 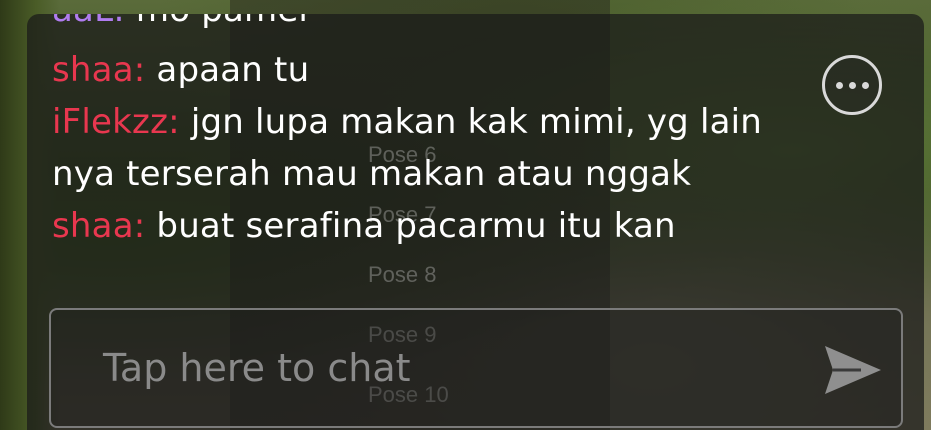 I want to click on more-options-icon, so click(x=852, y=85).